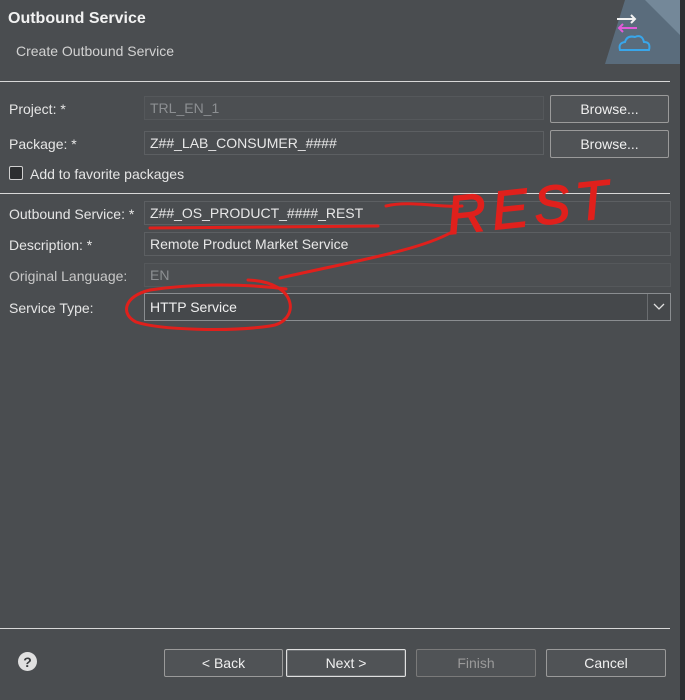 The width and height of the screenshot is (685, 700). What do you see at coordinates (407, 275) in the screenshot?
I see `original-language-field: EN` at bounding box center [407, 275].